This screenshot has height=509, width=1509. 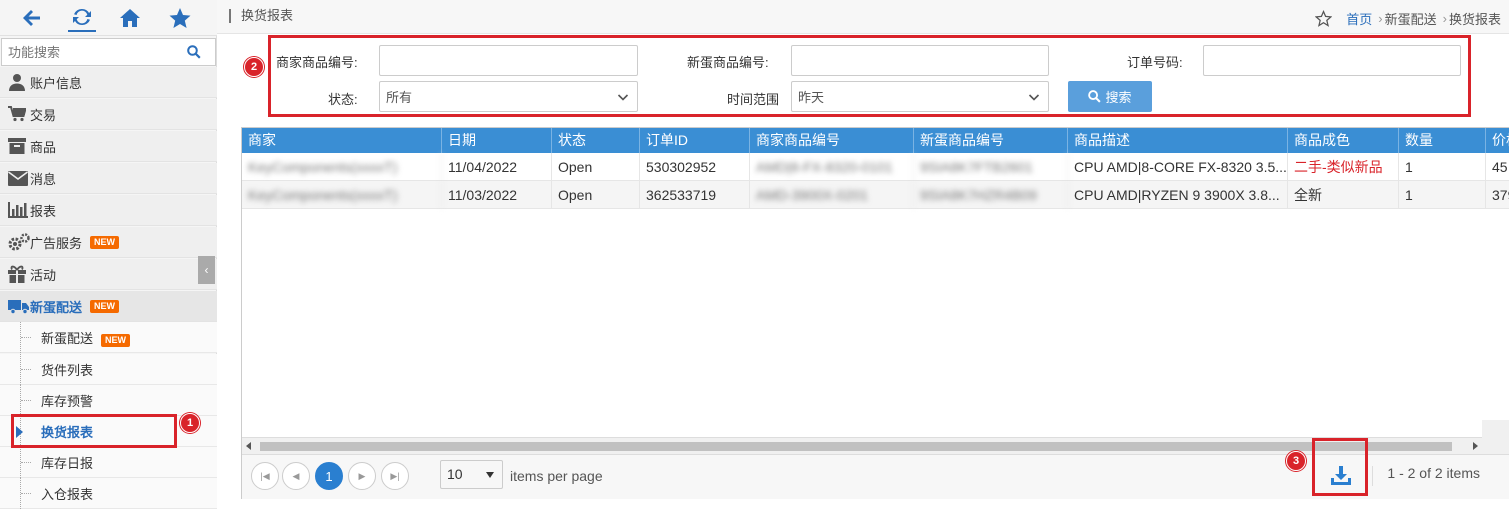 I want to click on submenu-item-inventory-daily: 库存日报, so click(x=108, y=462).